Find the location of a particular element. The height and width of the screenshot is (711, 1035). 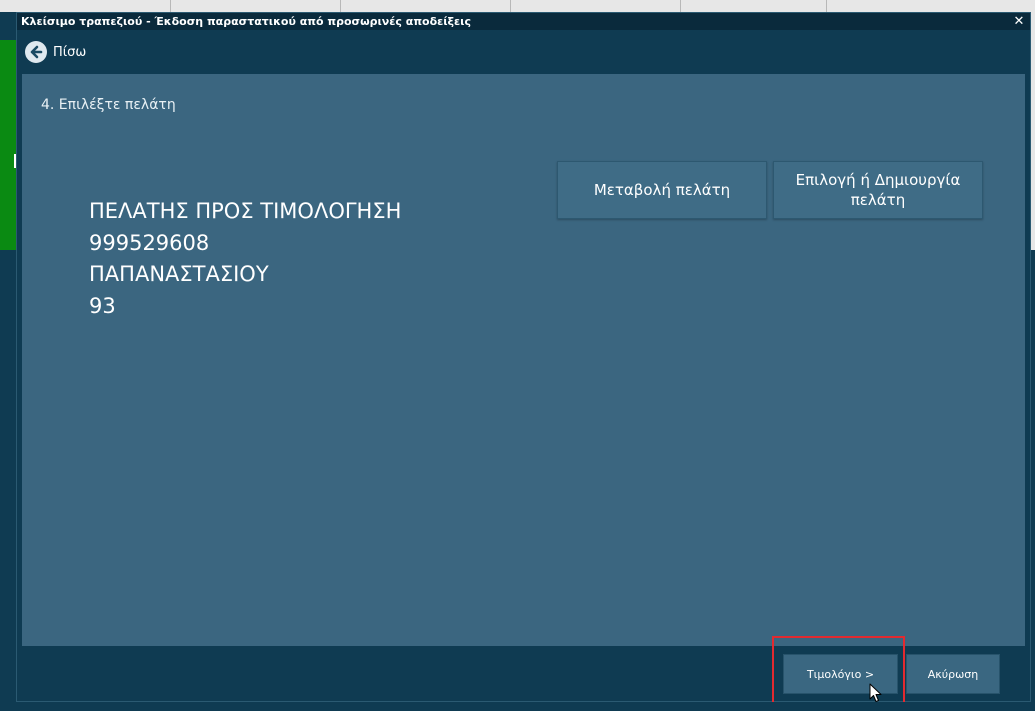

step-title: 4. Επιλέξτε πελάτη is located at coordinates (108, 105).